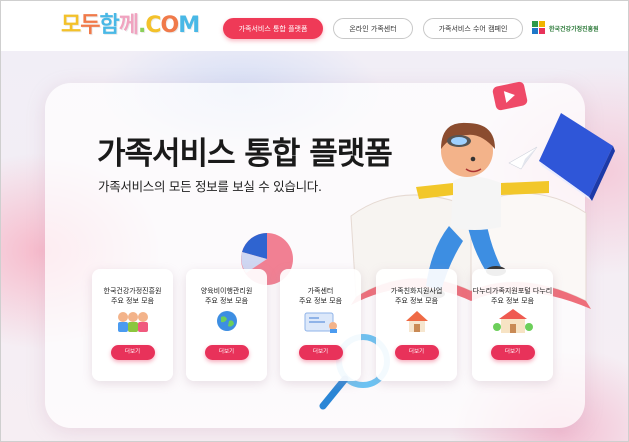 The width and height of the screenshot is (629, 442). I want to click on school-icon, so click(512, 321).